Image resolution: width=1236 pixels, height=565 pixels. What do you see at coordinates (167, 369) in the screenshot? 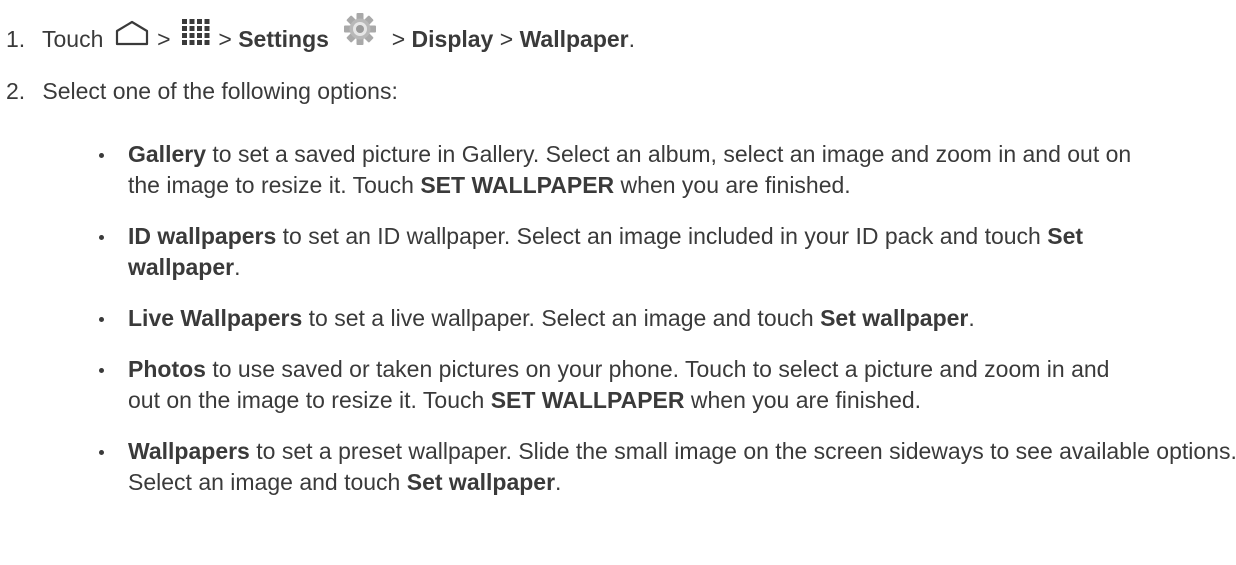
I see `option-name: Photos` at bounding box center [167, 369].